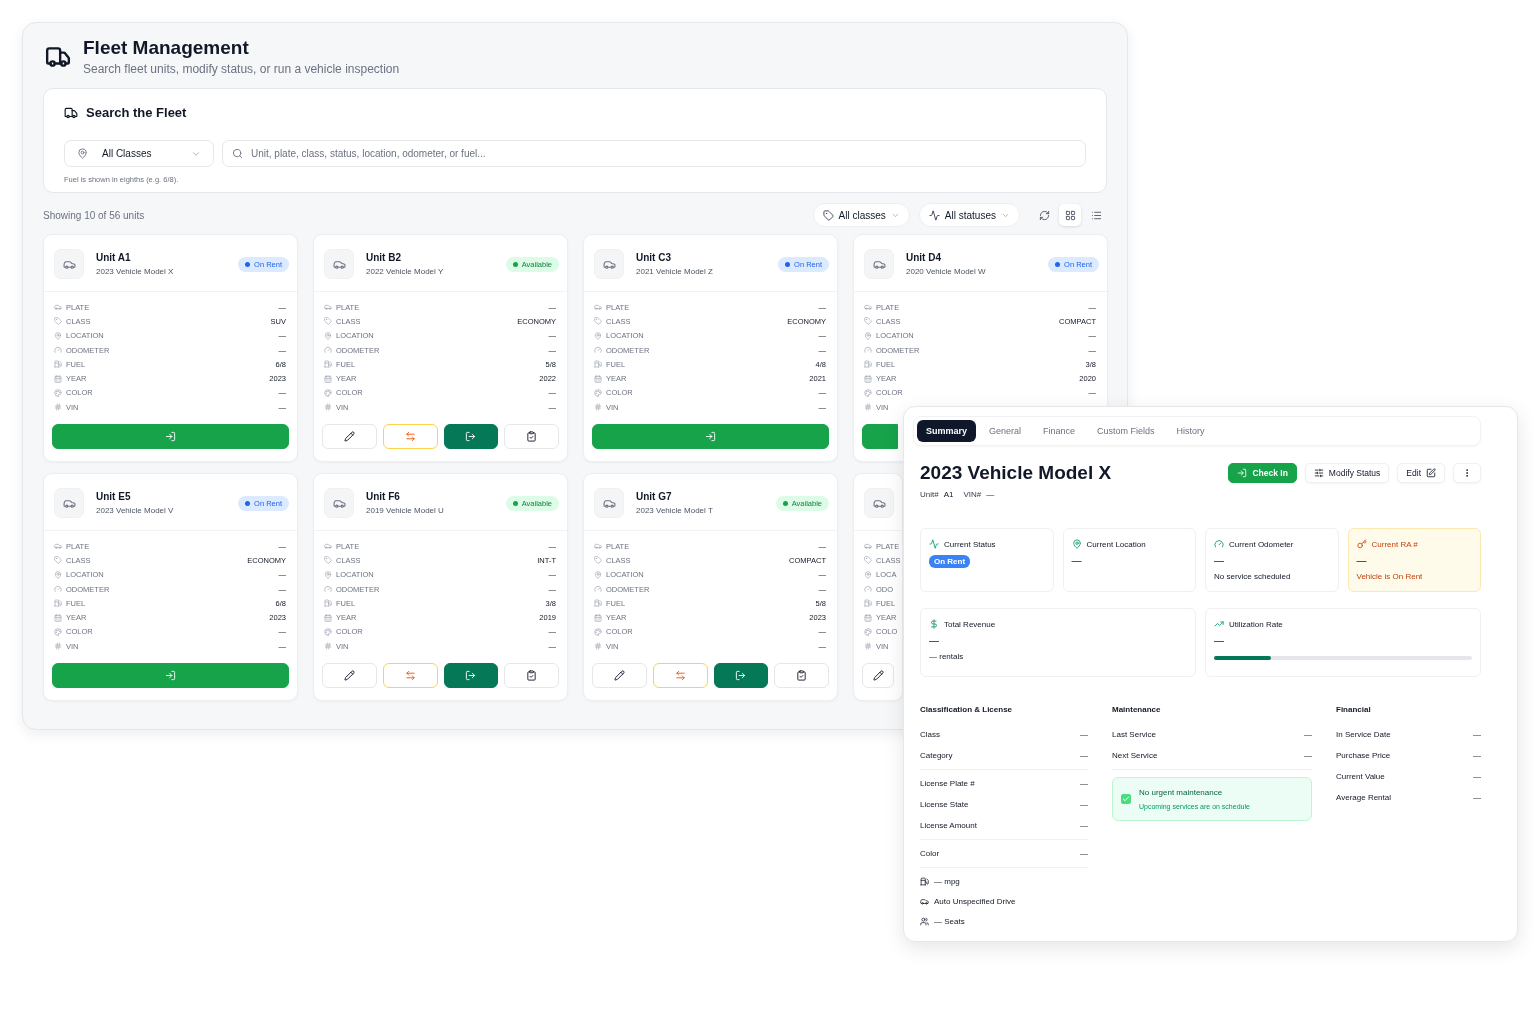  What do you see at coordinates (969, 215) in the screenshot?
I see `filter-dropdown: All statuses` at bounding box center [969, 215].